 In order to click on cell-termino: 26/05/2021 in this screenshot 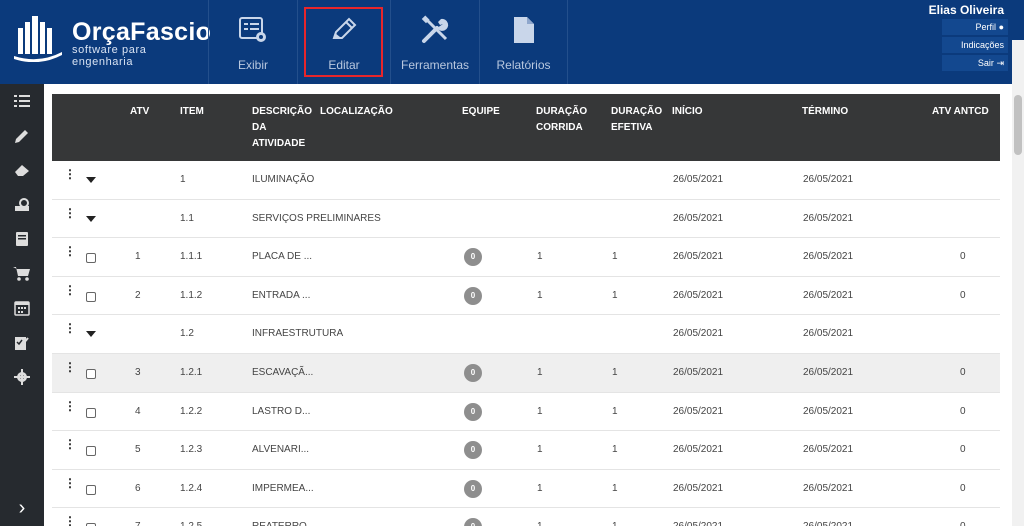, I will do `click(828, 411)`.